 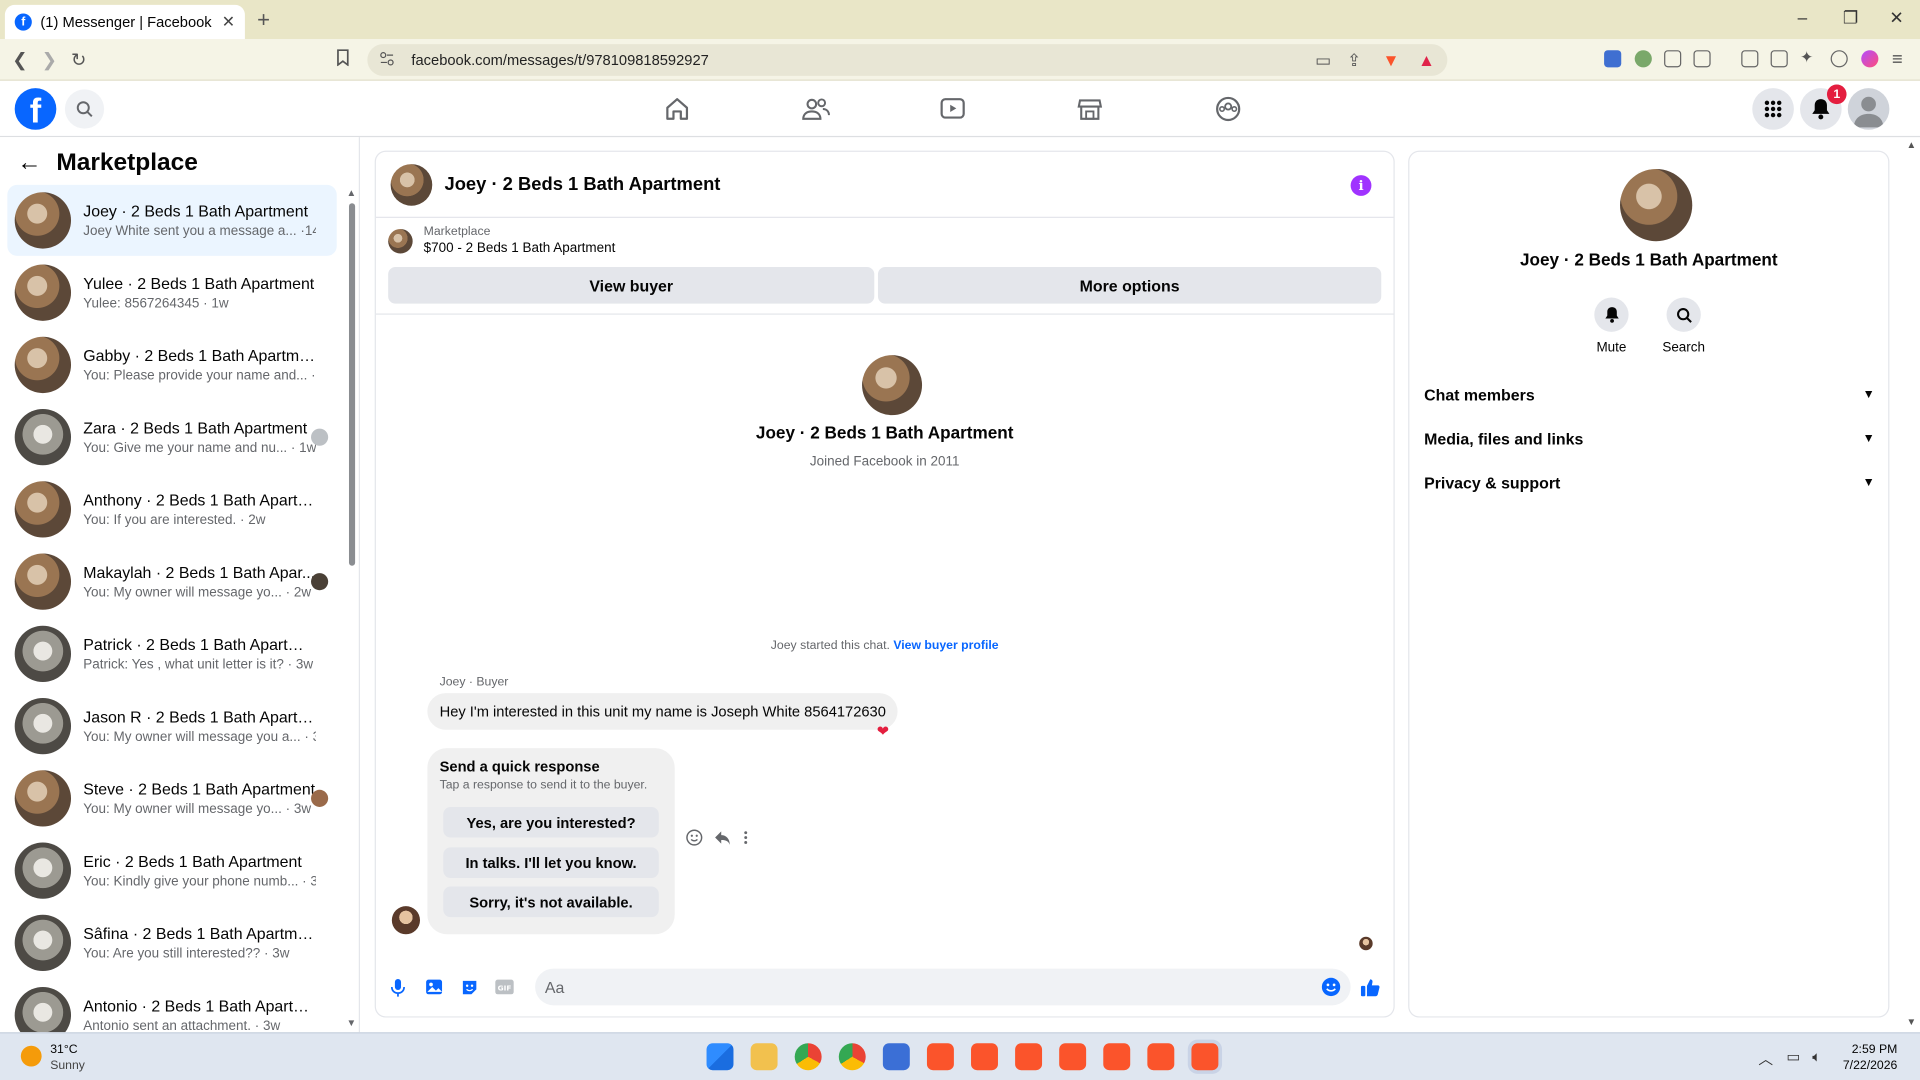 What do you see at coordinates (1090, 109) in the screenshot?
I see `marketplace-icon` at bounding box center [1090, 109].